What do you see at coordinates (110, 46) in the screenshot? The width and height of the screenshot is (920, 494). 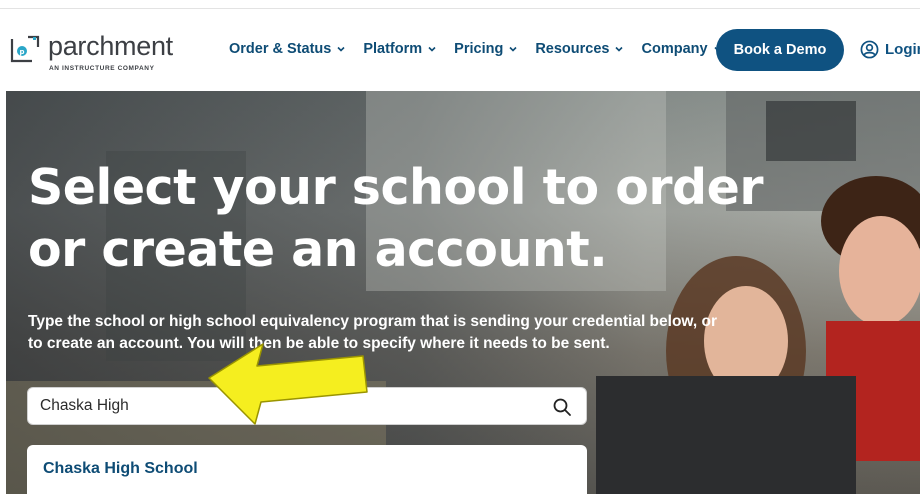 I see `logo-wordmark: parchment` at bounding box center [110, 46].